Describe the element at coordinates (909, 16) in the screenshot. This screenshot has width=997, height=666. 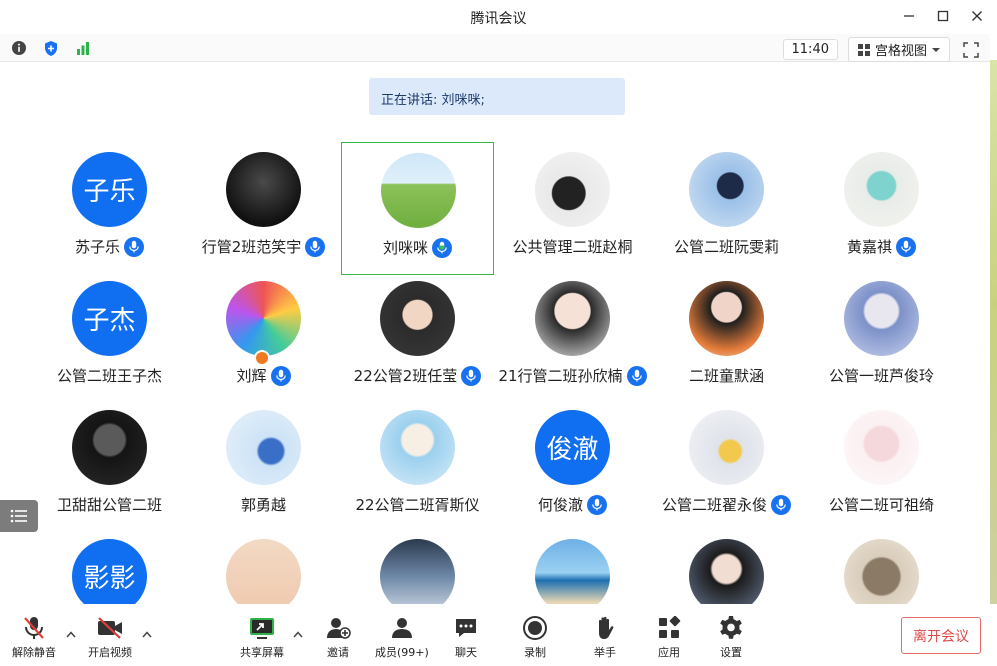
I see `minimize-button` at that location.